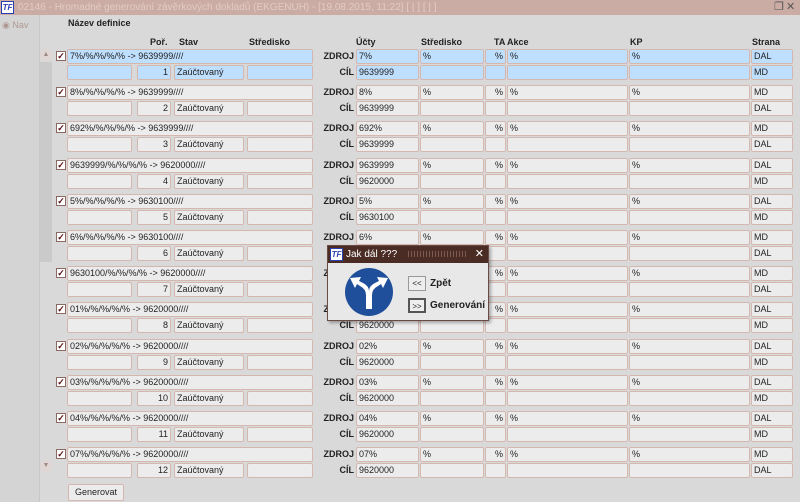  Describe the element at coordinates (387, 217) in the screenshot. I see `cil-ucet-field: 9630100` at that location.